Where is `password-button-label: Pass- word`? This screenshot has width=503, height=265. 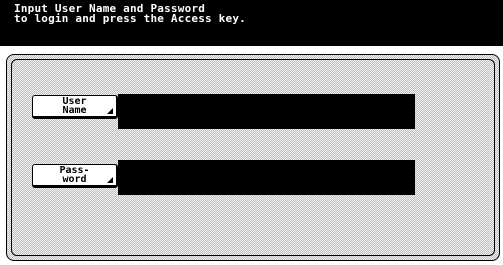
password-button-label: Pass- word is located at coordinates (74, 175).